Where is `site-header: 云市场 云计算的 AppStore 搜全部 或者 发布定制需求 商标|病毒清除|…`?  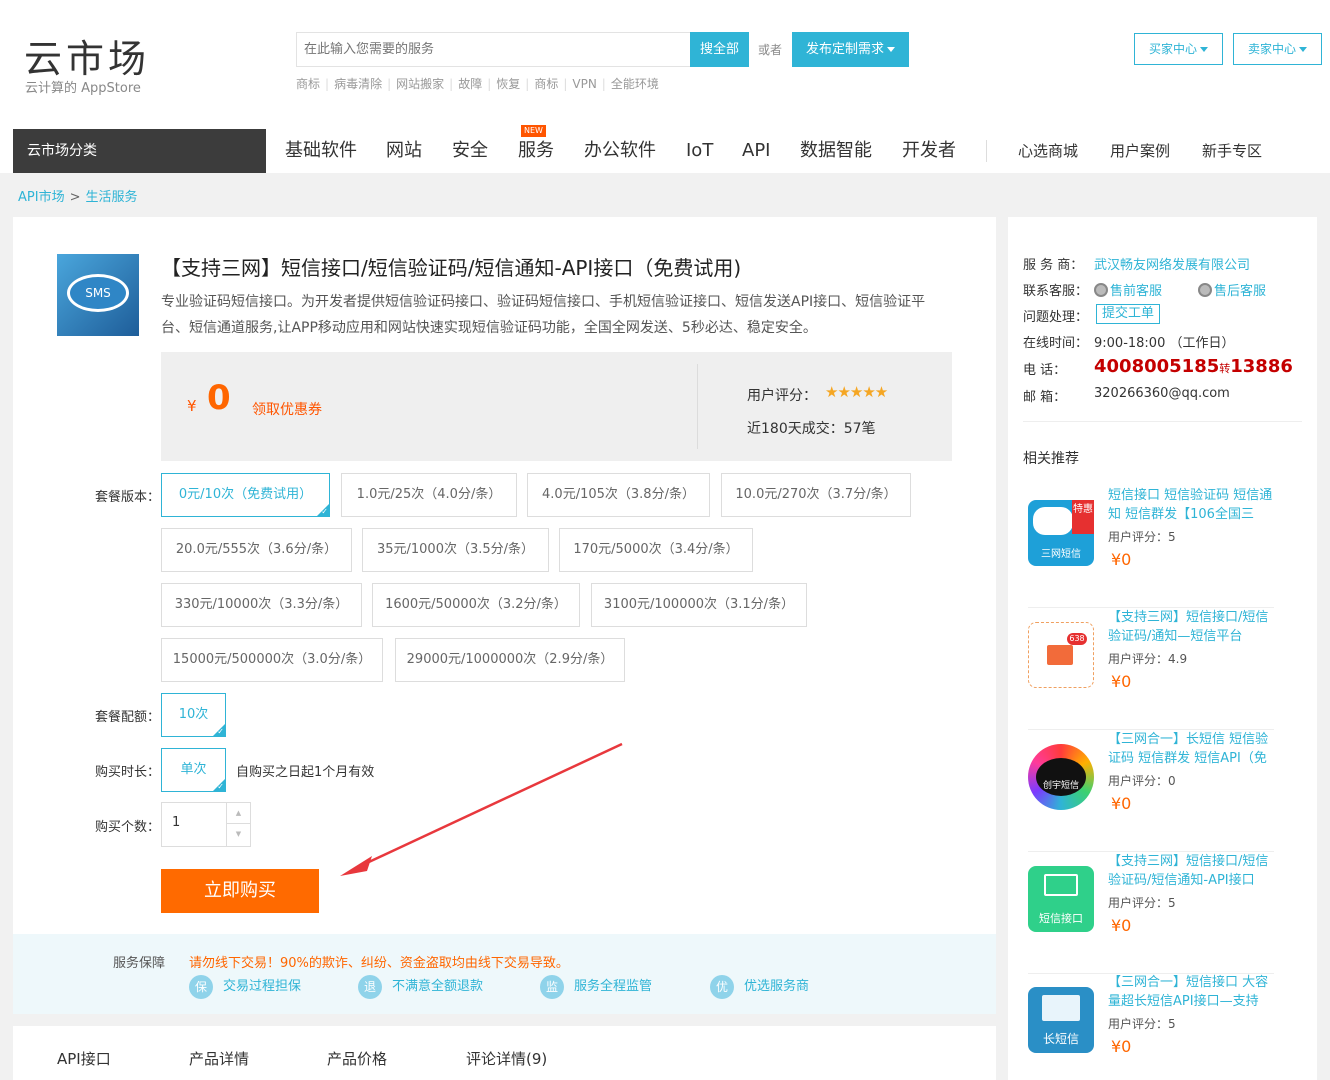
site-header: 云市场 云计算的 AppStore 搜全部 或者 发布定制需求 商标|病毒清除|… is located at coordinates (665, 64).